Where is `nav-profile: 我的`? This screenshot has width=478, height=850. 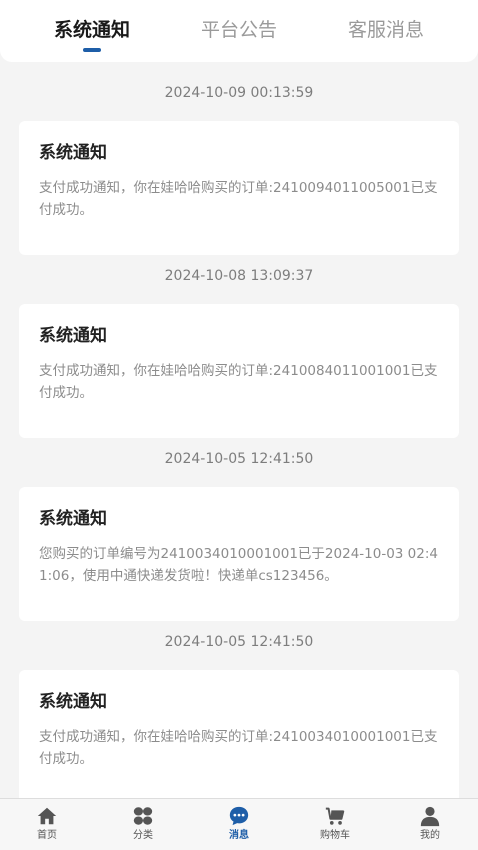
nav-profile: 我的 is located at coordinates (430, 827).